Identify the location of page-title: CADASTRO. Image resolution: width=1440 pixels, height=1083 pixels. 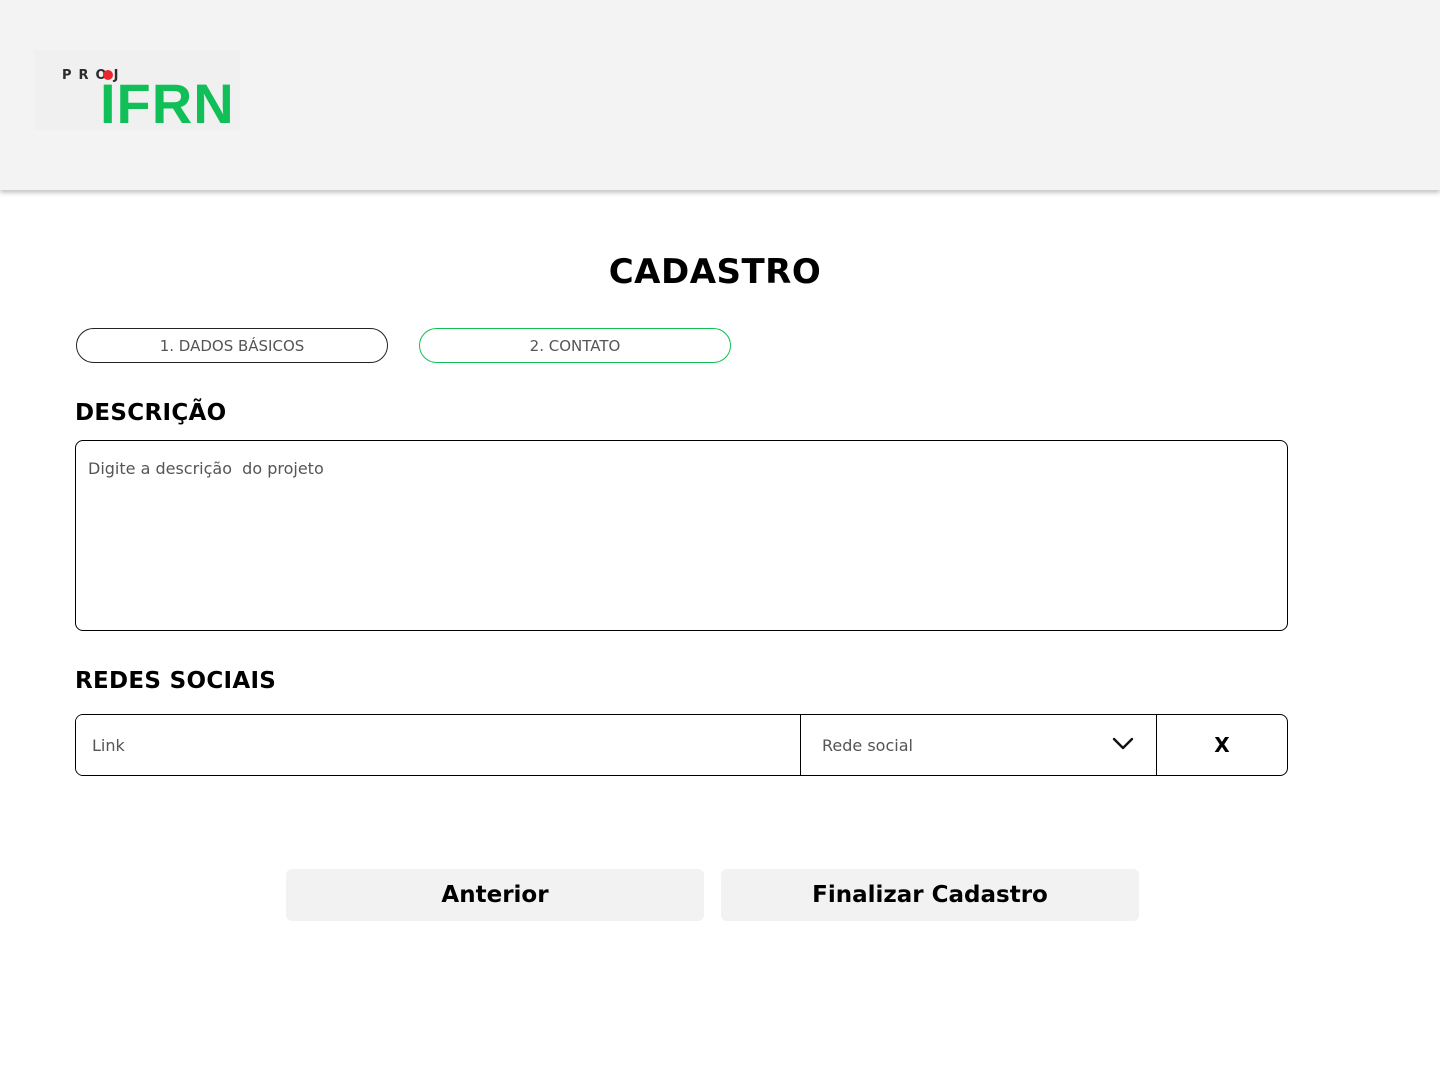
(715, 272).